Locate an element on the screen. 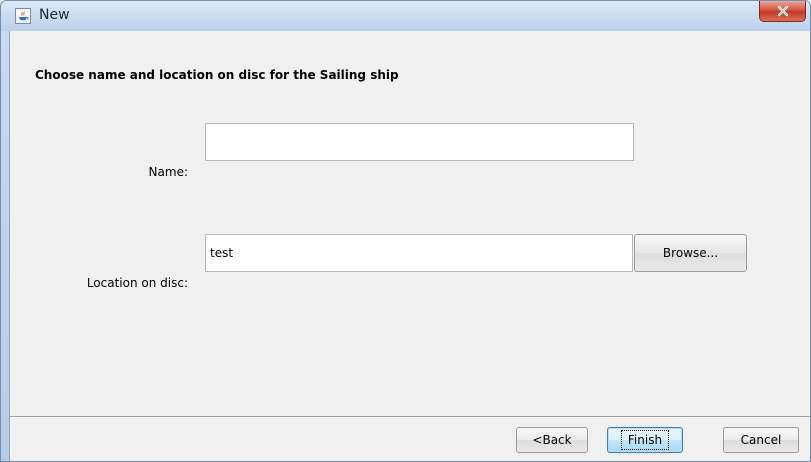 The width and height of the screenshot is (811, 462). finish-label: Finish is located at coordinates (645, 440).